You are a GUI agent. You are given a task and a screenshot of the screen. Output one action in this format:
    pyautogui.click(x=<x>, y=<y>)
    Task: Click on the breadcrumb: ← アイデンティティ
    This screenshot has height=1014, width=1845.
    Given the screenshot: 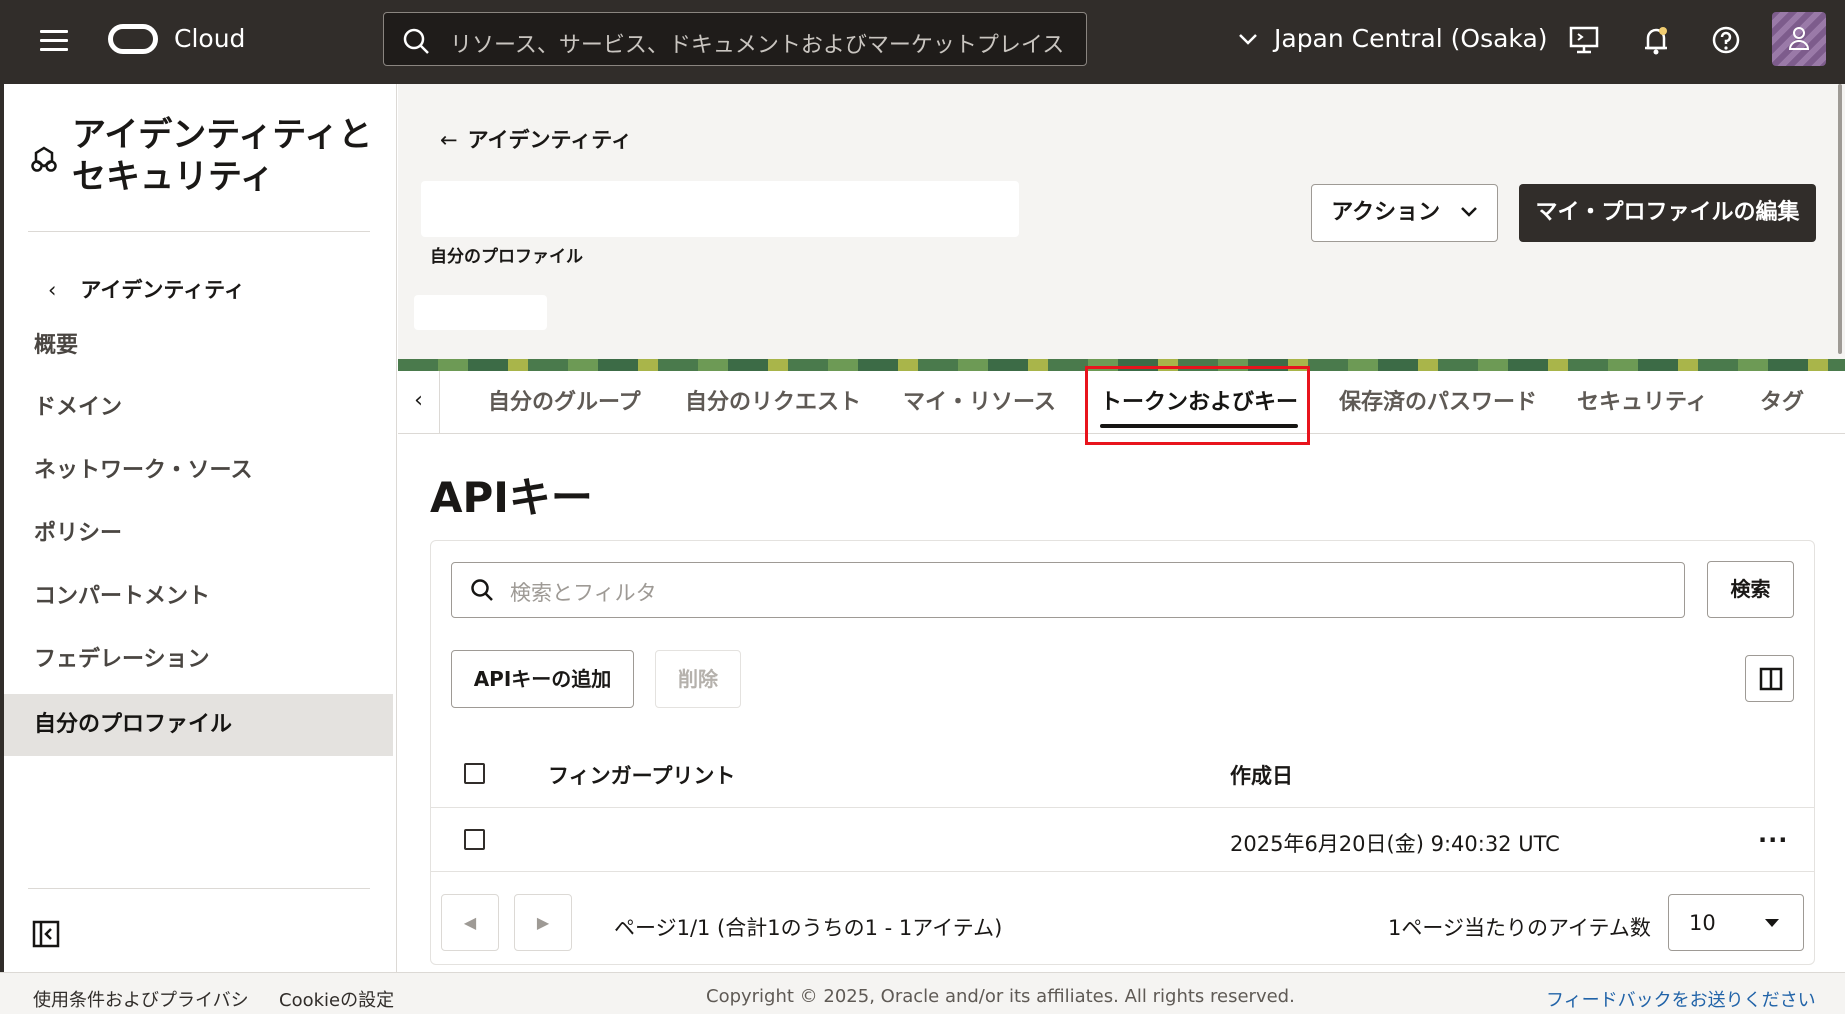 What is the action you would take?
    pyautogui.click(x=536, y=139)
    